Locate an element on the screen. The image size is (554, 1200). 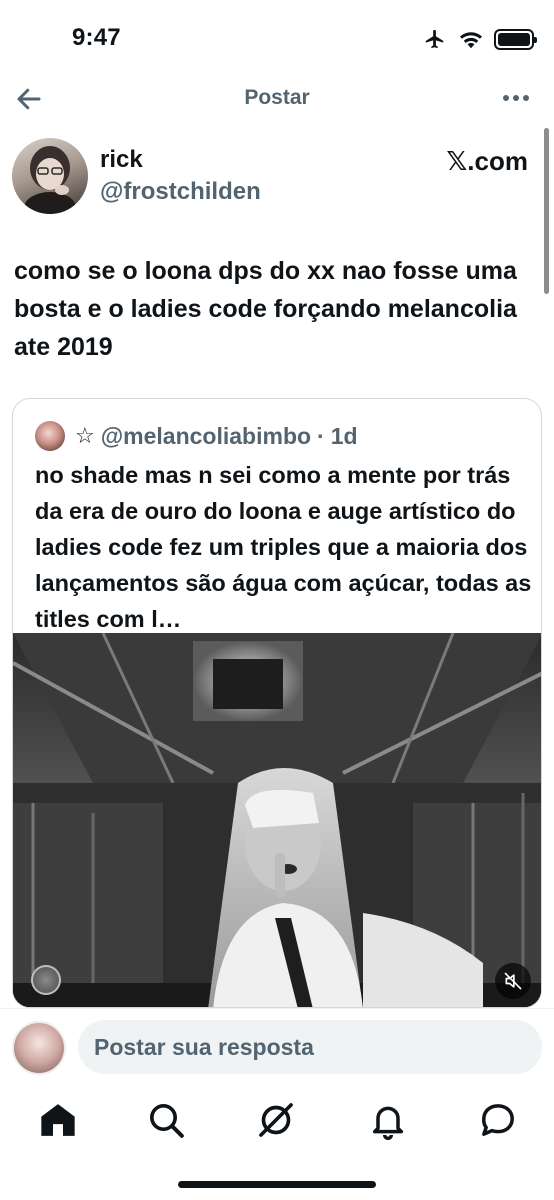
nav-bar: Postar is located at coordinates (277, 98).